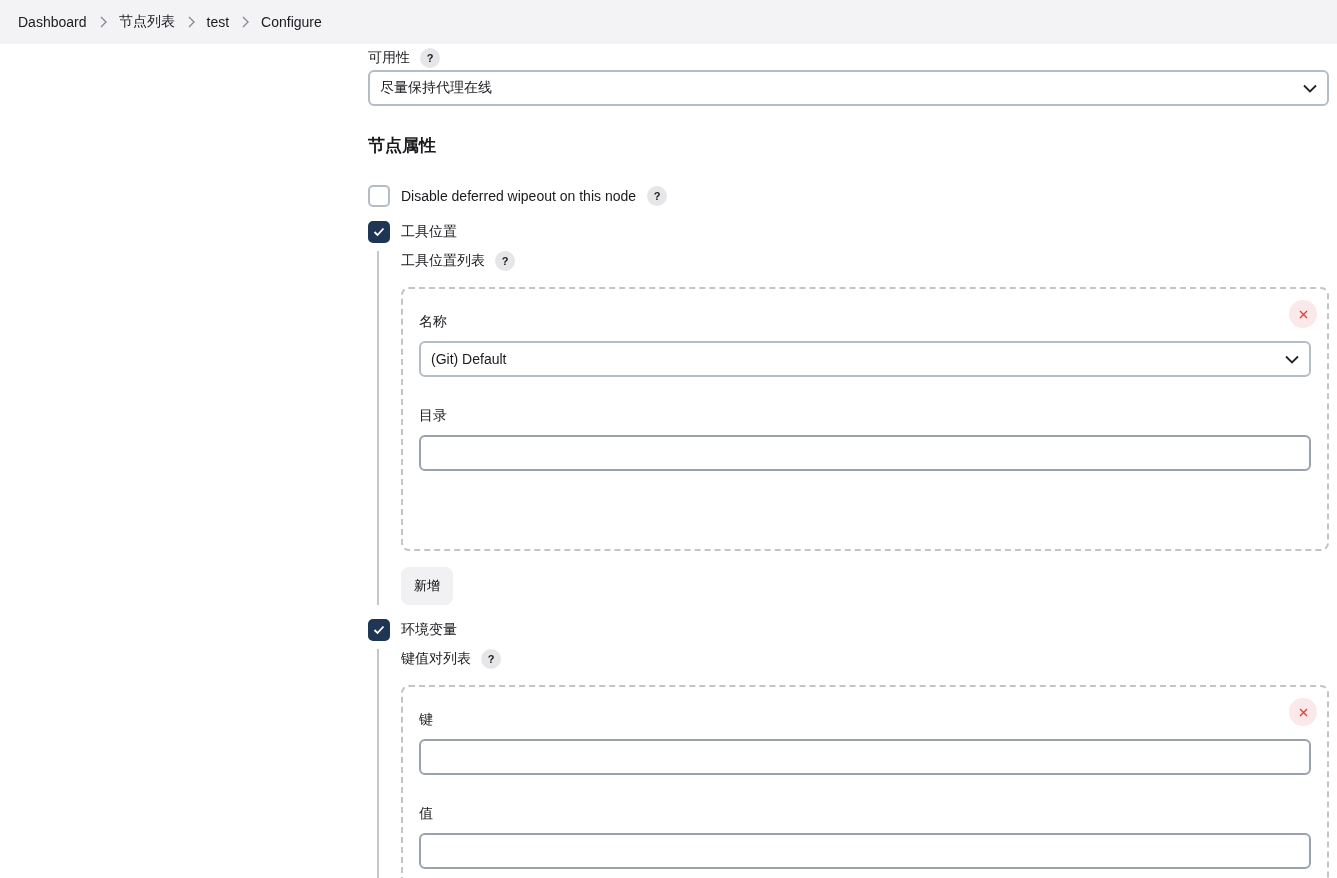 This screenshot has height=878, width=1337. I want to click on field-label: 名称, so click(433, 322).